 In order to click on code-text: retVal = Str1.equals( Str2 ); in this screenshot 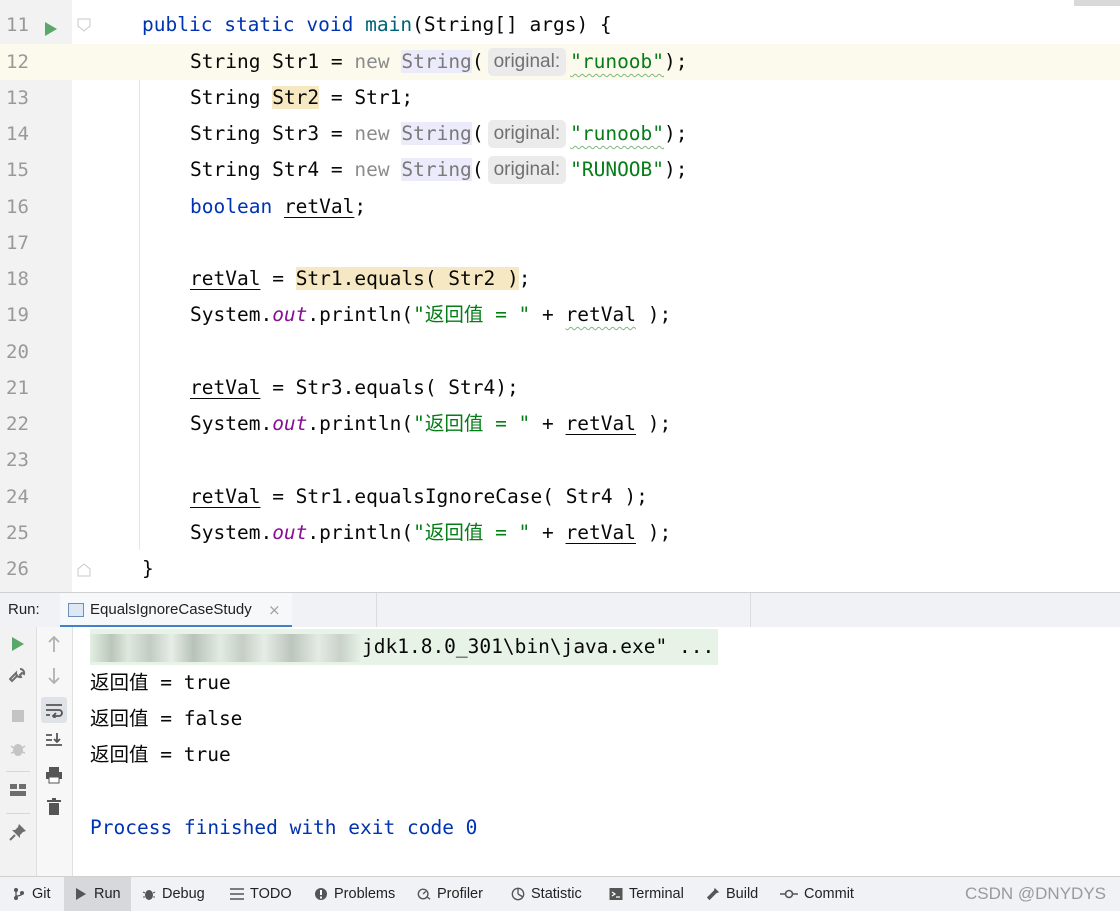, I will do `click(360, 278)`.